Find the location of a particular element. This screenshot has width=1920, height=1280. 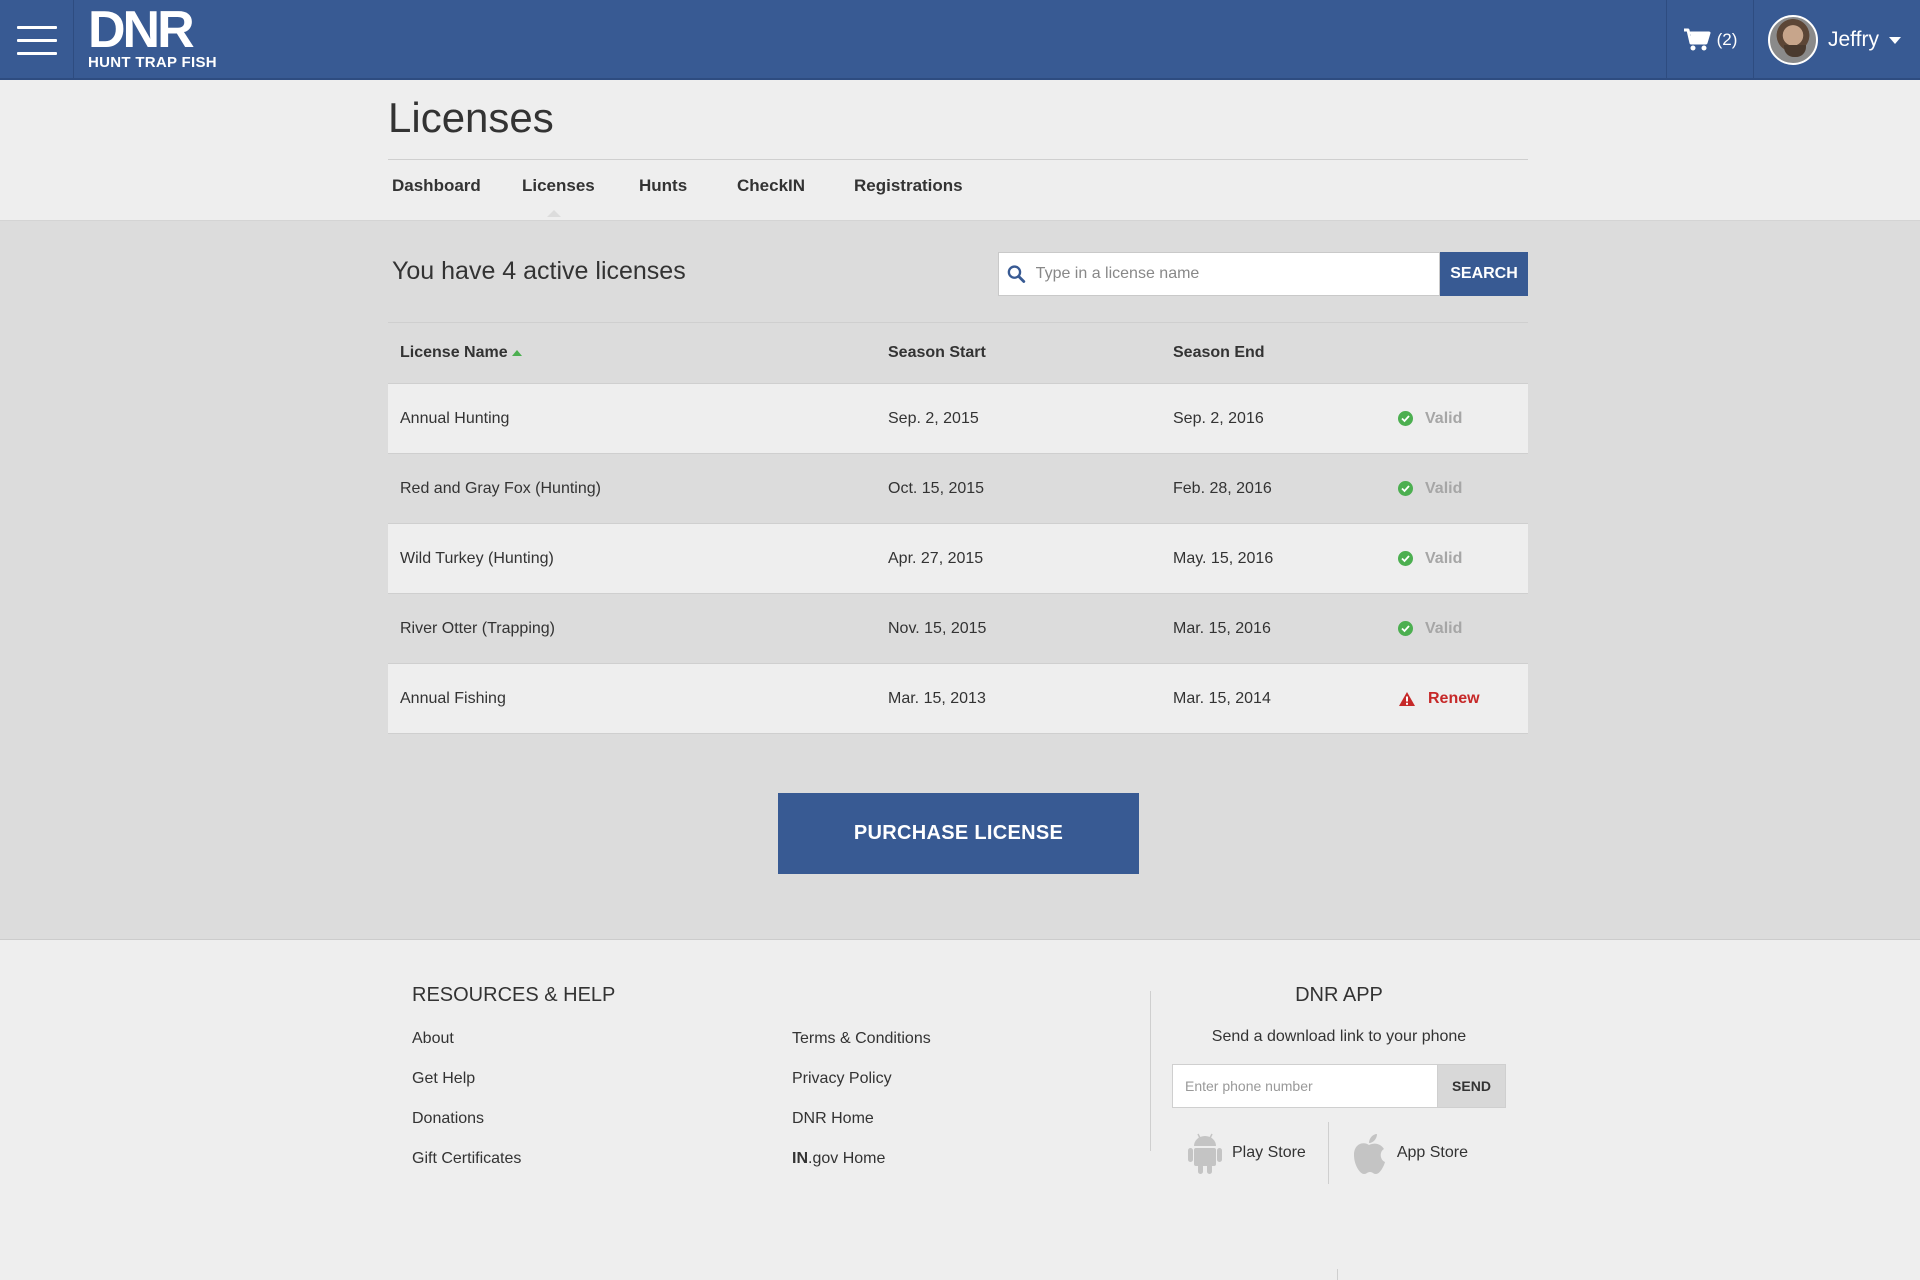

play-store-link: Play Store is located at coordinates (1247, 1153).